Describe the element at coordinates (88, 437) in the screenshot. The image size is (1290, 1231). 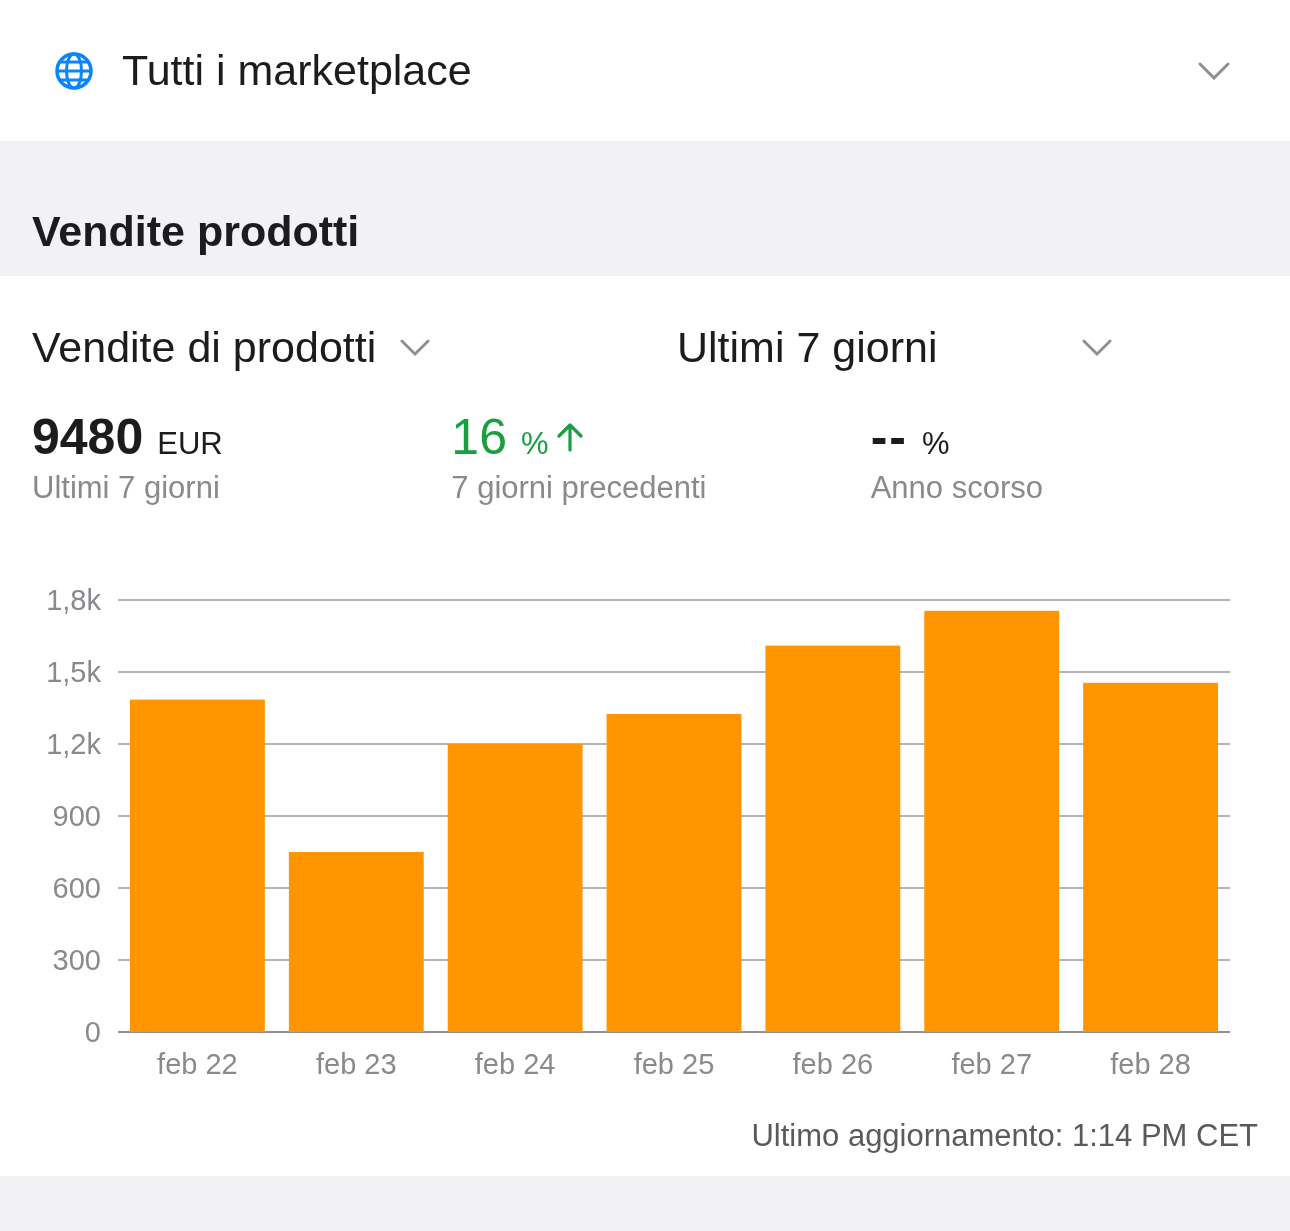
I see `stat-value: 9480` at that location.